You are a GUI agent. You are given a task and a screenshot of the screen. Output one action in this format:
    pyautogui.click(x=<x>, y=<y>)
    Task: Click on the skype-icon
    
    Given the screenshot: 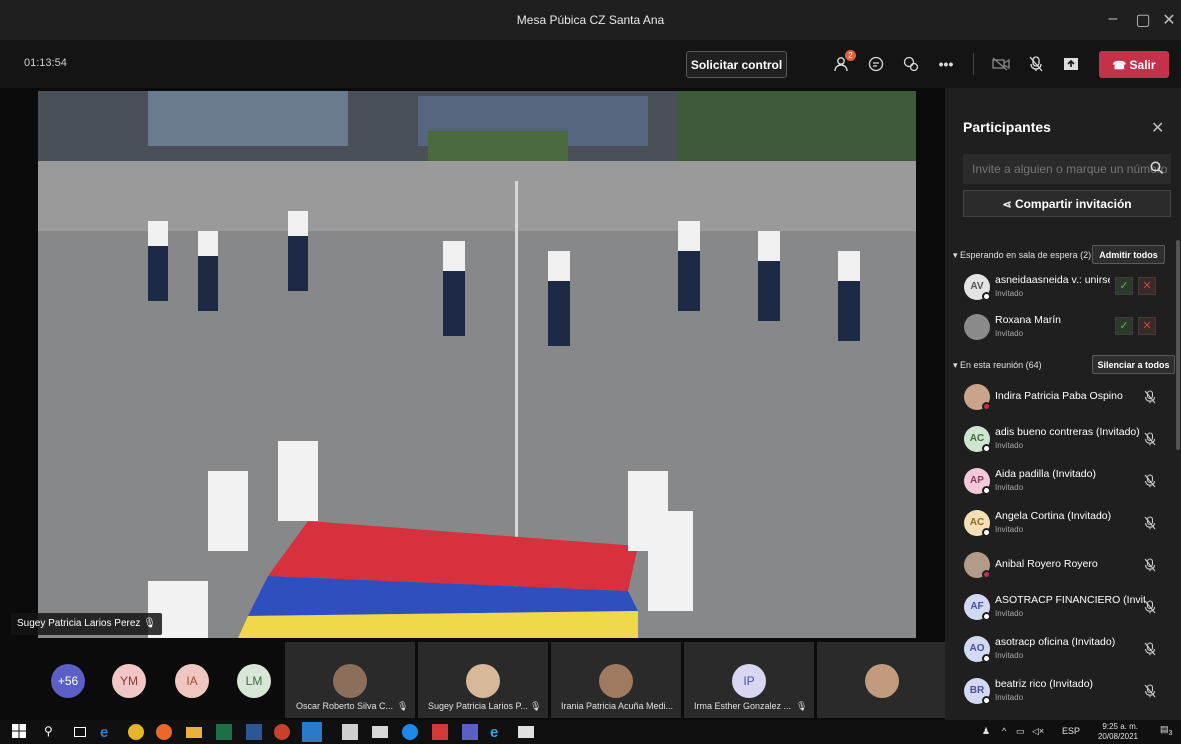 What is the action you would take?
    pyautogui.click(x=410, y=732)
    